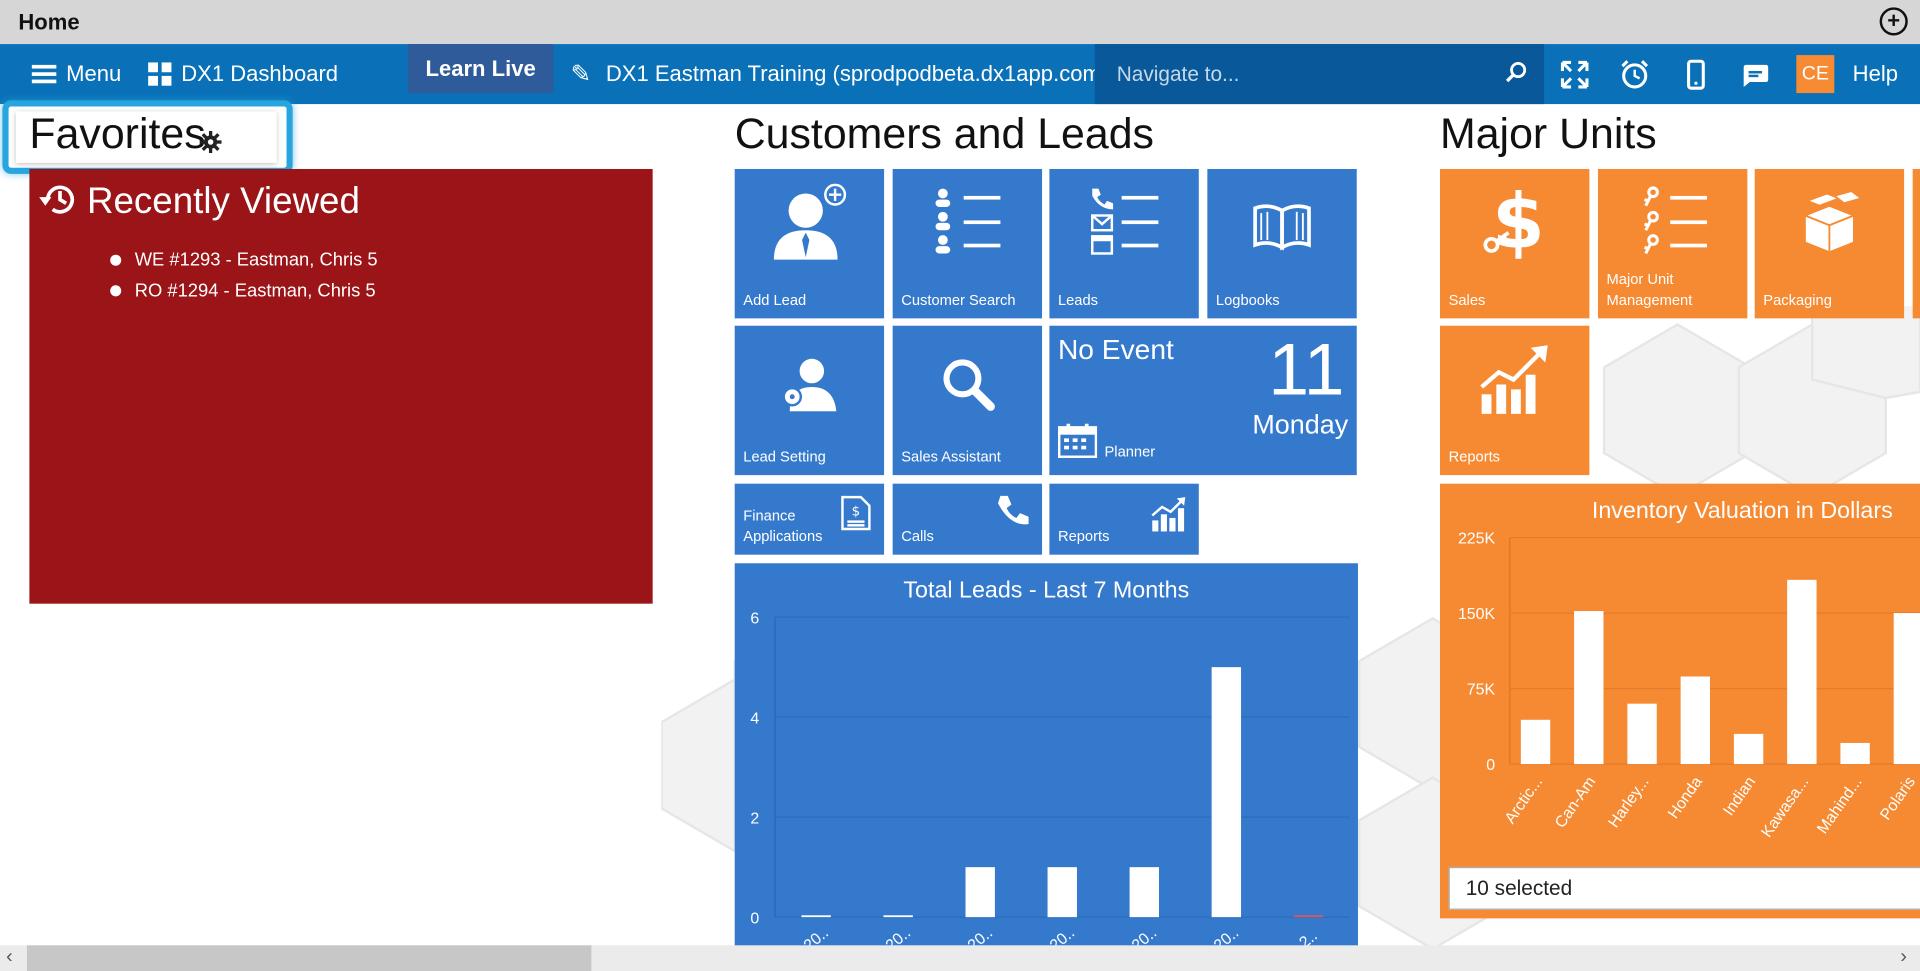 Image resolution: width=1920 pixels, height=971 pixels. What do you see at coordinates (967, 519) in the screenshot?
I see `calls-tile: Calls` at bounding box center [967, 519].